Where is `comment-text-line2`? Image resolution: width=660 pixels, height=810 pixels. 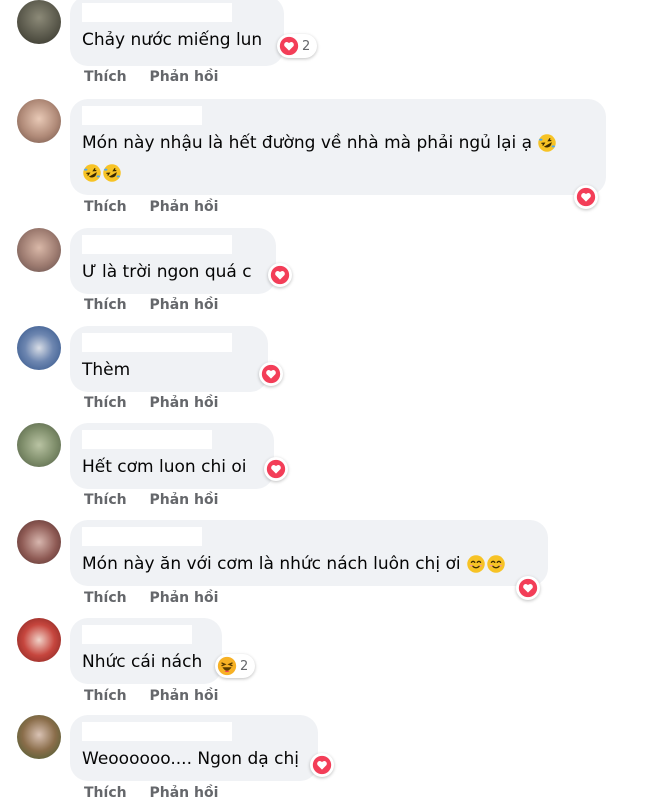 comment-text-line2 is located at coordinates (102, 173).